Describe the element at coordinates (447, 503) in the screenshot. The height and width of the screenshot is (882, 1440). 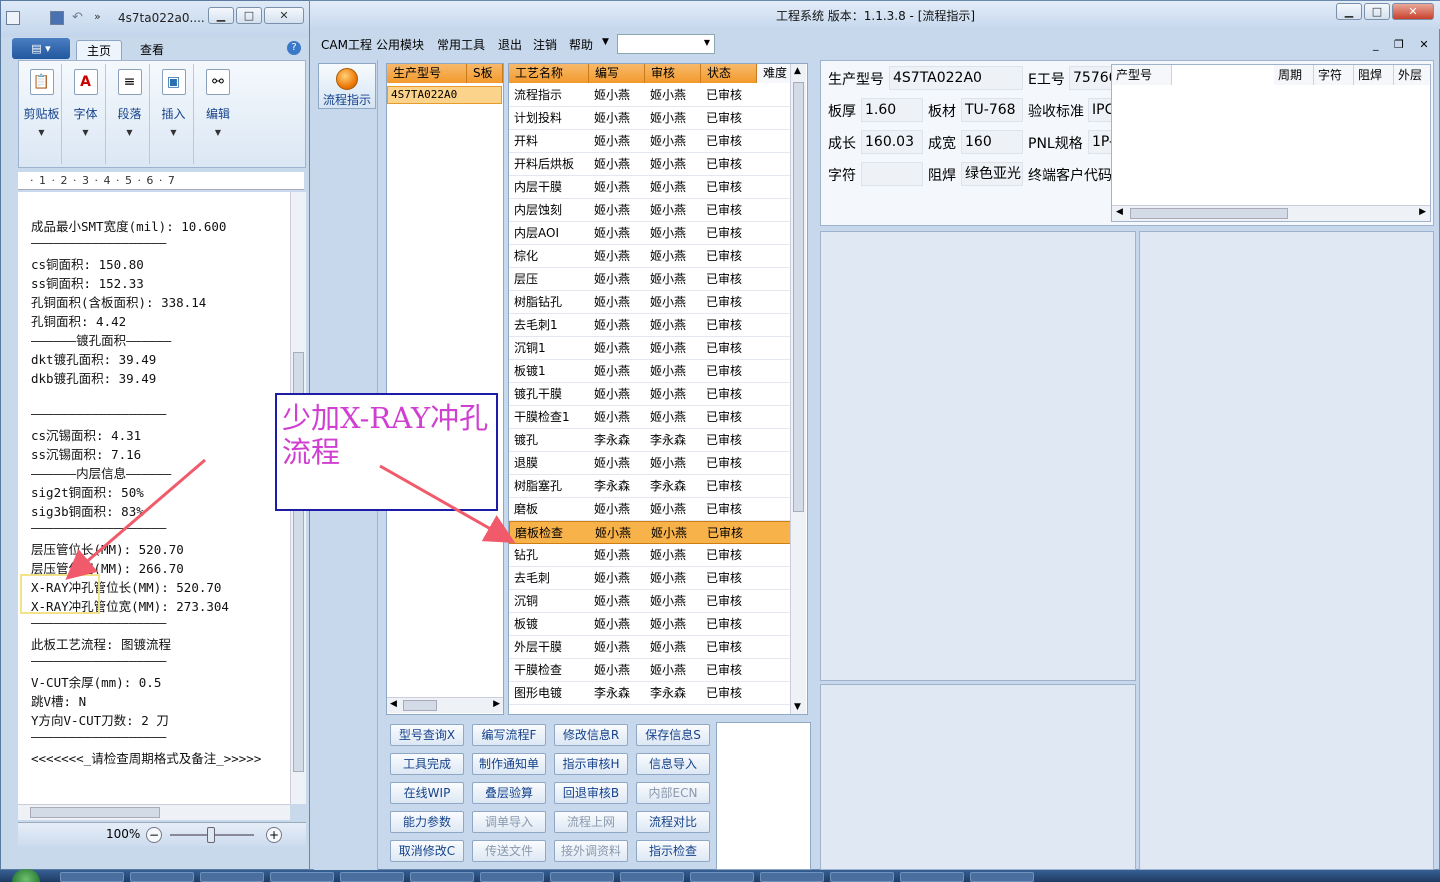
I see `arrow-to-grid` at that location.